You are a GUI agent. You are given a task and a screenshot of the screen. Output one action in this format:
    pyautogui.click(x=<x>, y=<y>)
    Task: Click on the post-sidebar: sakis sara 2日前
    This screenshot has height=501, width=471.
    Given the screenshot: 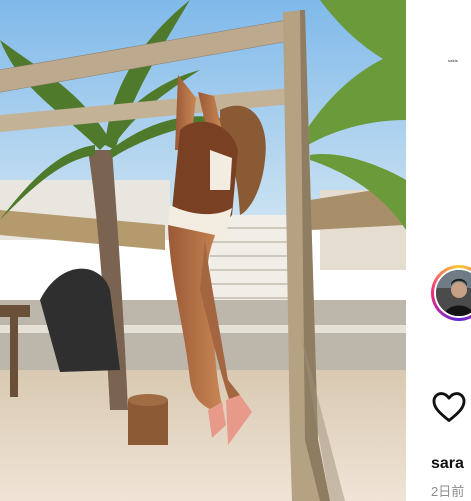 What is the action you would take?
    pyautogui.click(x=438, y=250)
    